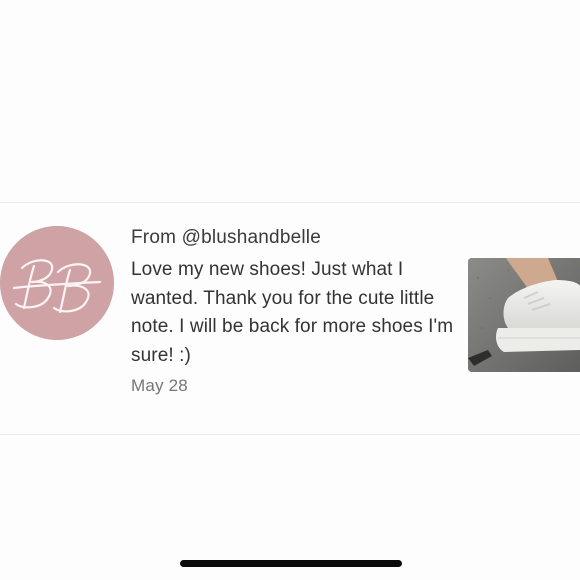  Describe the element at coordinates (159, 385) in the screenshot. I see `review-date: May 28` at that location.